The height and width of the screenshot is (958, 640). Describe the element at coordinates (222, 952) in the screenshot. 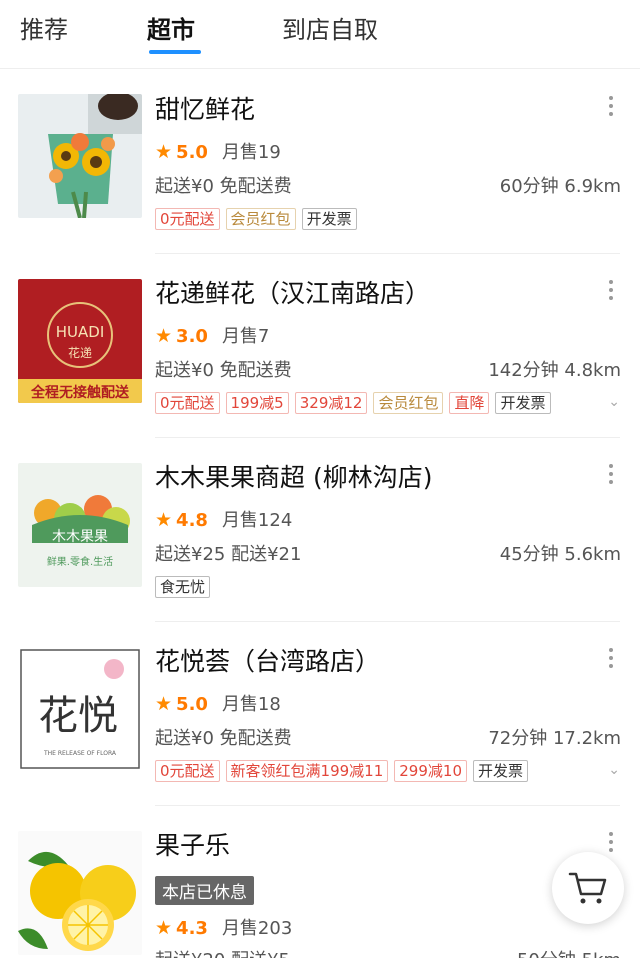

I see `delivery-info: 起送¥20 配送¥5` at that location.